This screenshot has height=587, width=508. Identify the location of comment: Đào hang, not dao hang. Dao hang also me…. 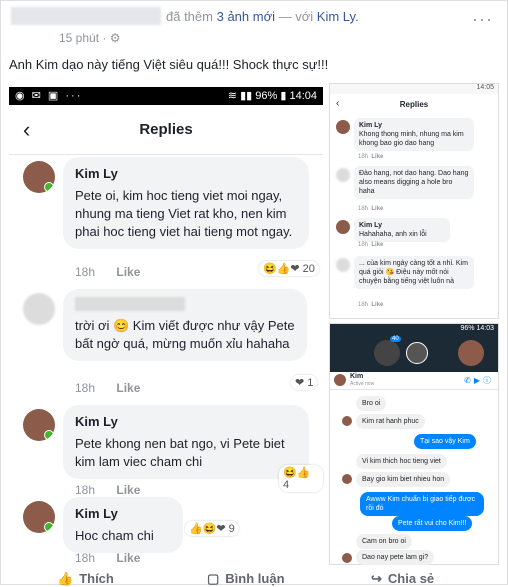
(414, 190).